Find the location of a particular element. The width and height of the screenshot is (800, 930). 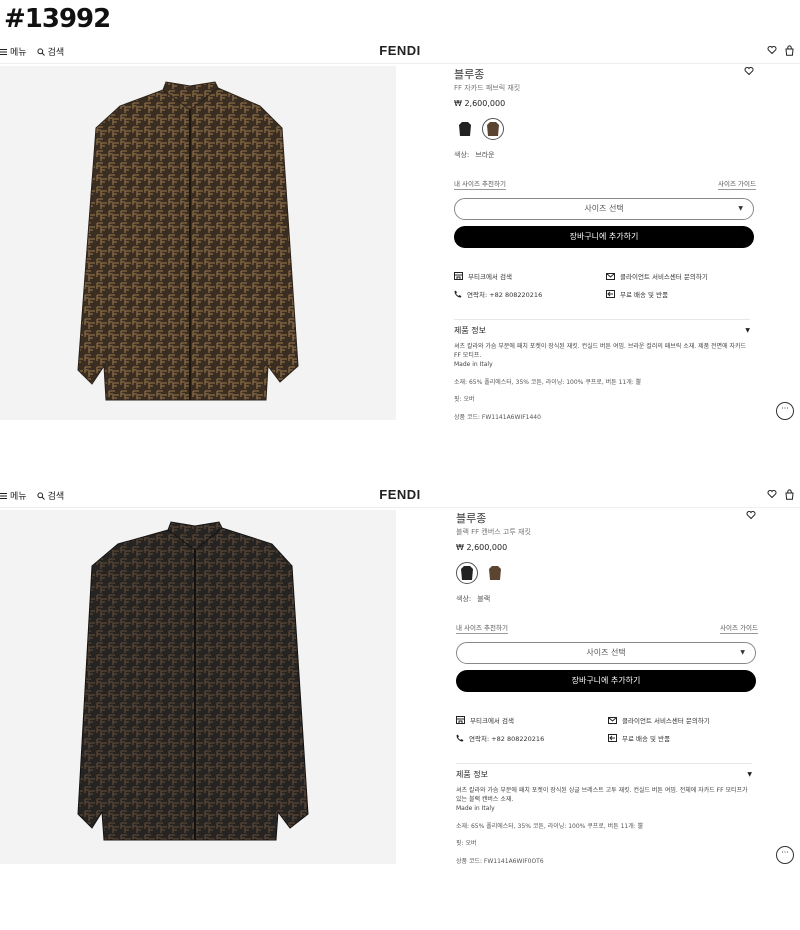

color-info: 색상: 블랙 is located at coordinates (473, 599).